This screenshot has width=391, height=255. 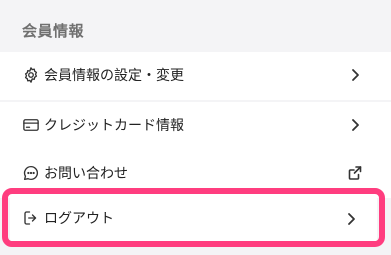 I want to click on gear-icon, so click(x=31, y=75).